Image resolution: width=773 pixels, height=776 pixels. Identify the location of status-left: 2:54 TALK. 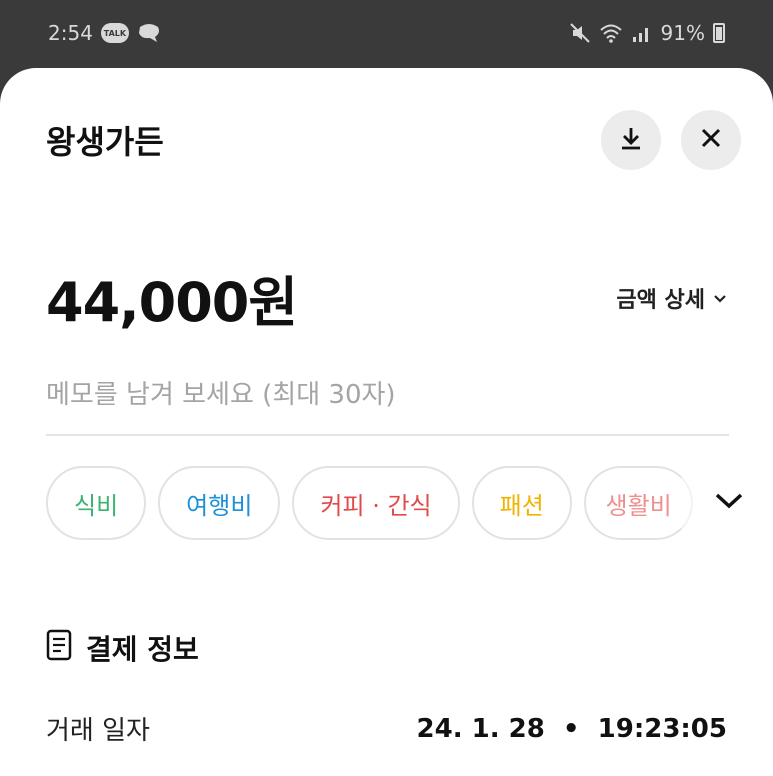
(104, 33).